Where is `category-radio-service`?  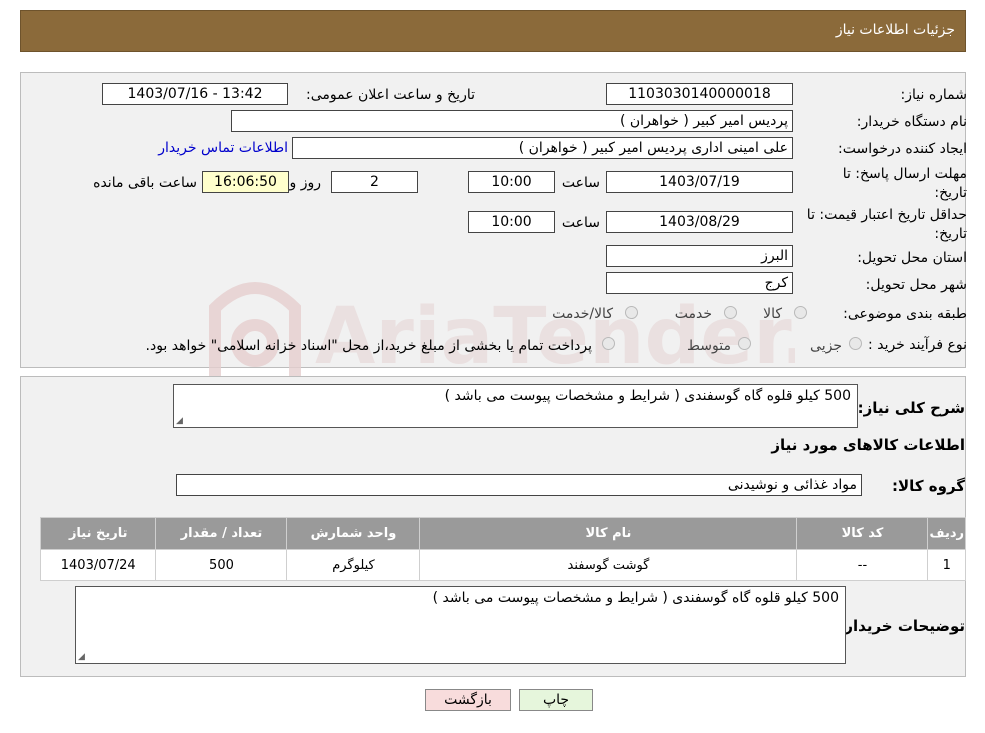 category-radio-service is located at coordinates (730, 312).